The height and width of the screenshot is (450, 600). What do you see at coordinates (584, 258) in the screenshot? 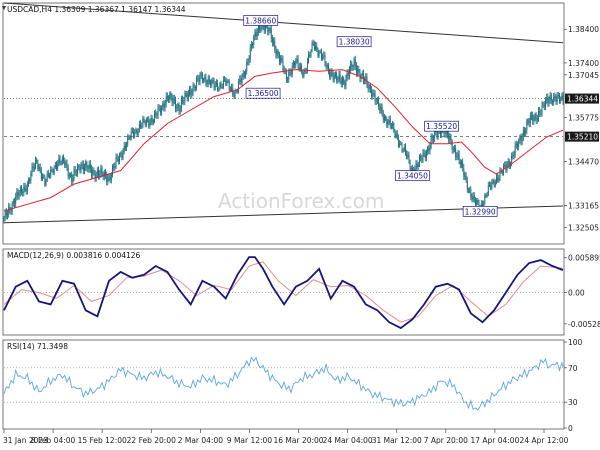
I see `macd-y-tick-label: 0.005895` at bounding box center [584, 258].